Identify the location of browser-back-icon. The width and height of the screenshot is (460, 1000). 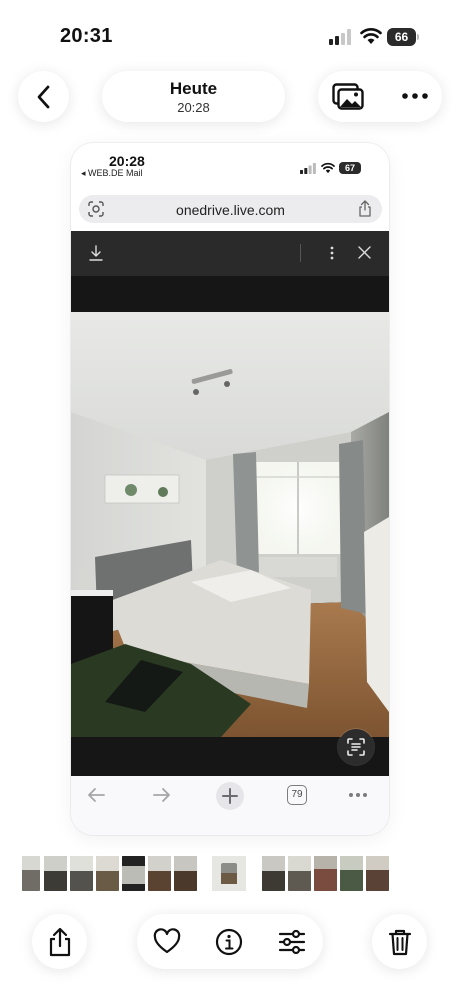
(96, 795).